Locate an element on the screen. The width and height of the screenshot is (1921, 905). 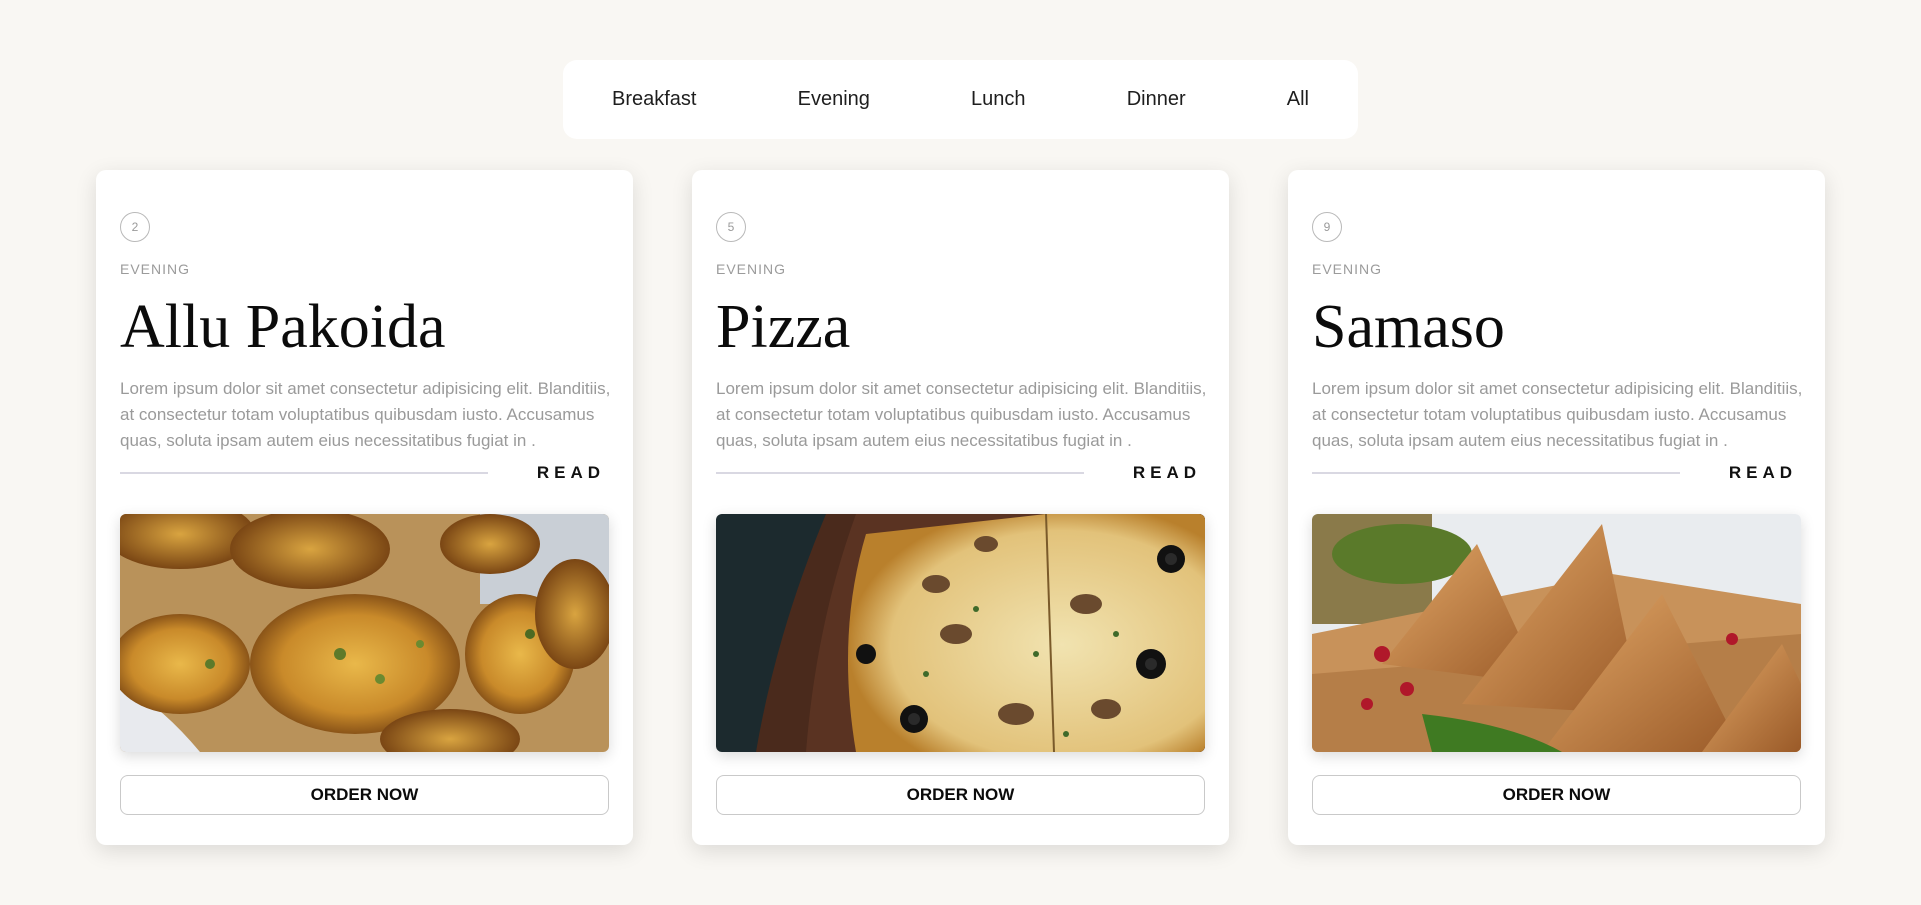
item-title: Allu Pakoida is located at coordinates (283, 327).